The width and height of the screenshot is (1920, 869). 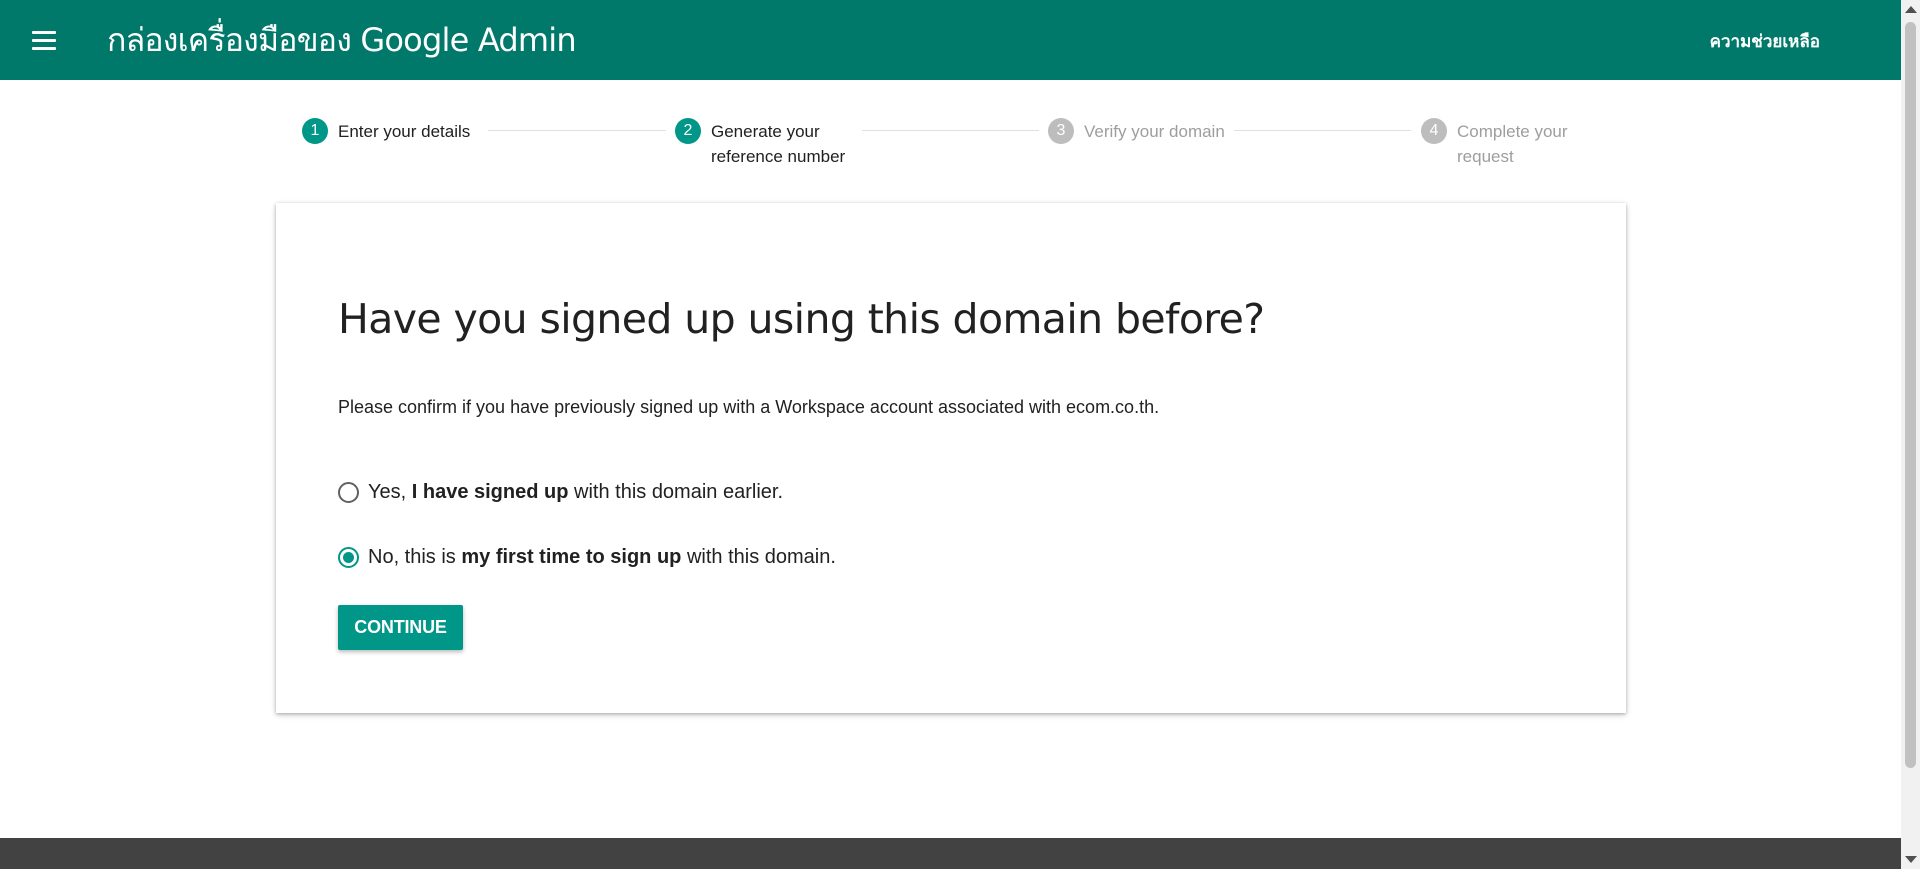 I want to click on menu-button, so click(x=44, y=40).